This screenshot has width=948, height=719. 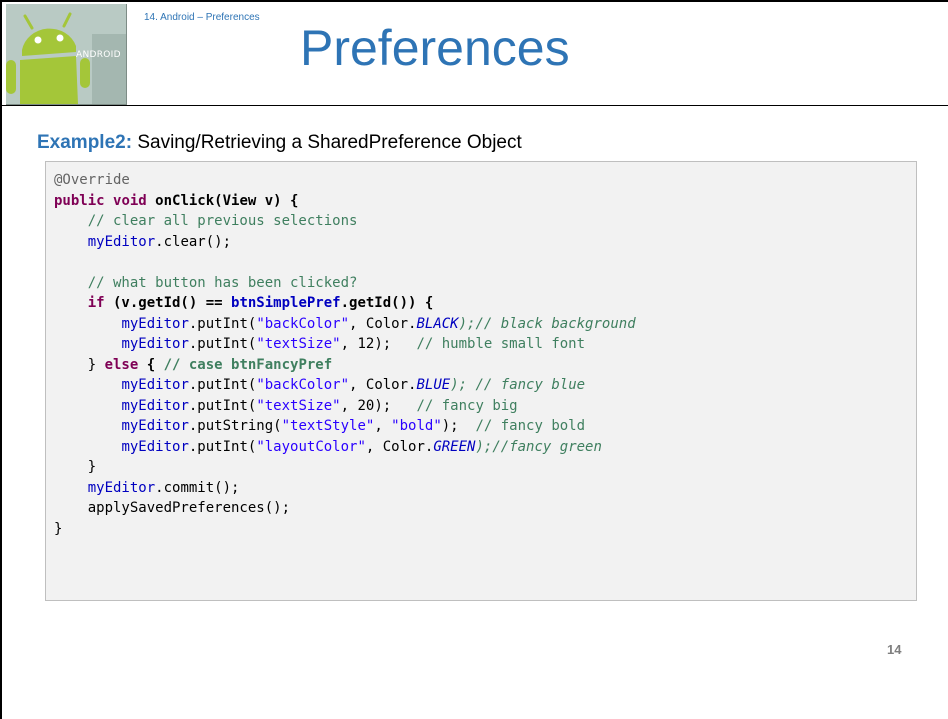 I want to click on code-comment: // fancy blue, so click(x=530, y=385).